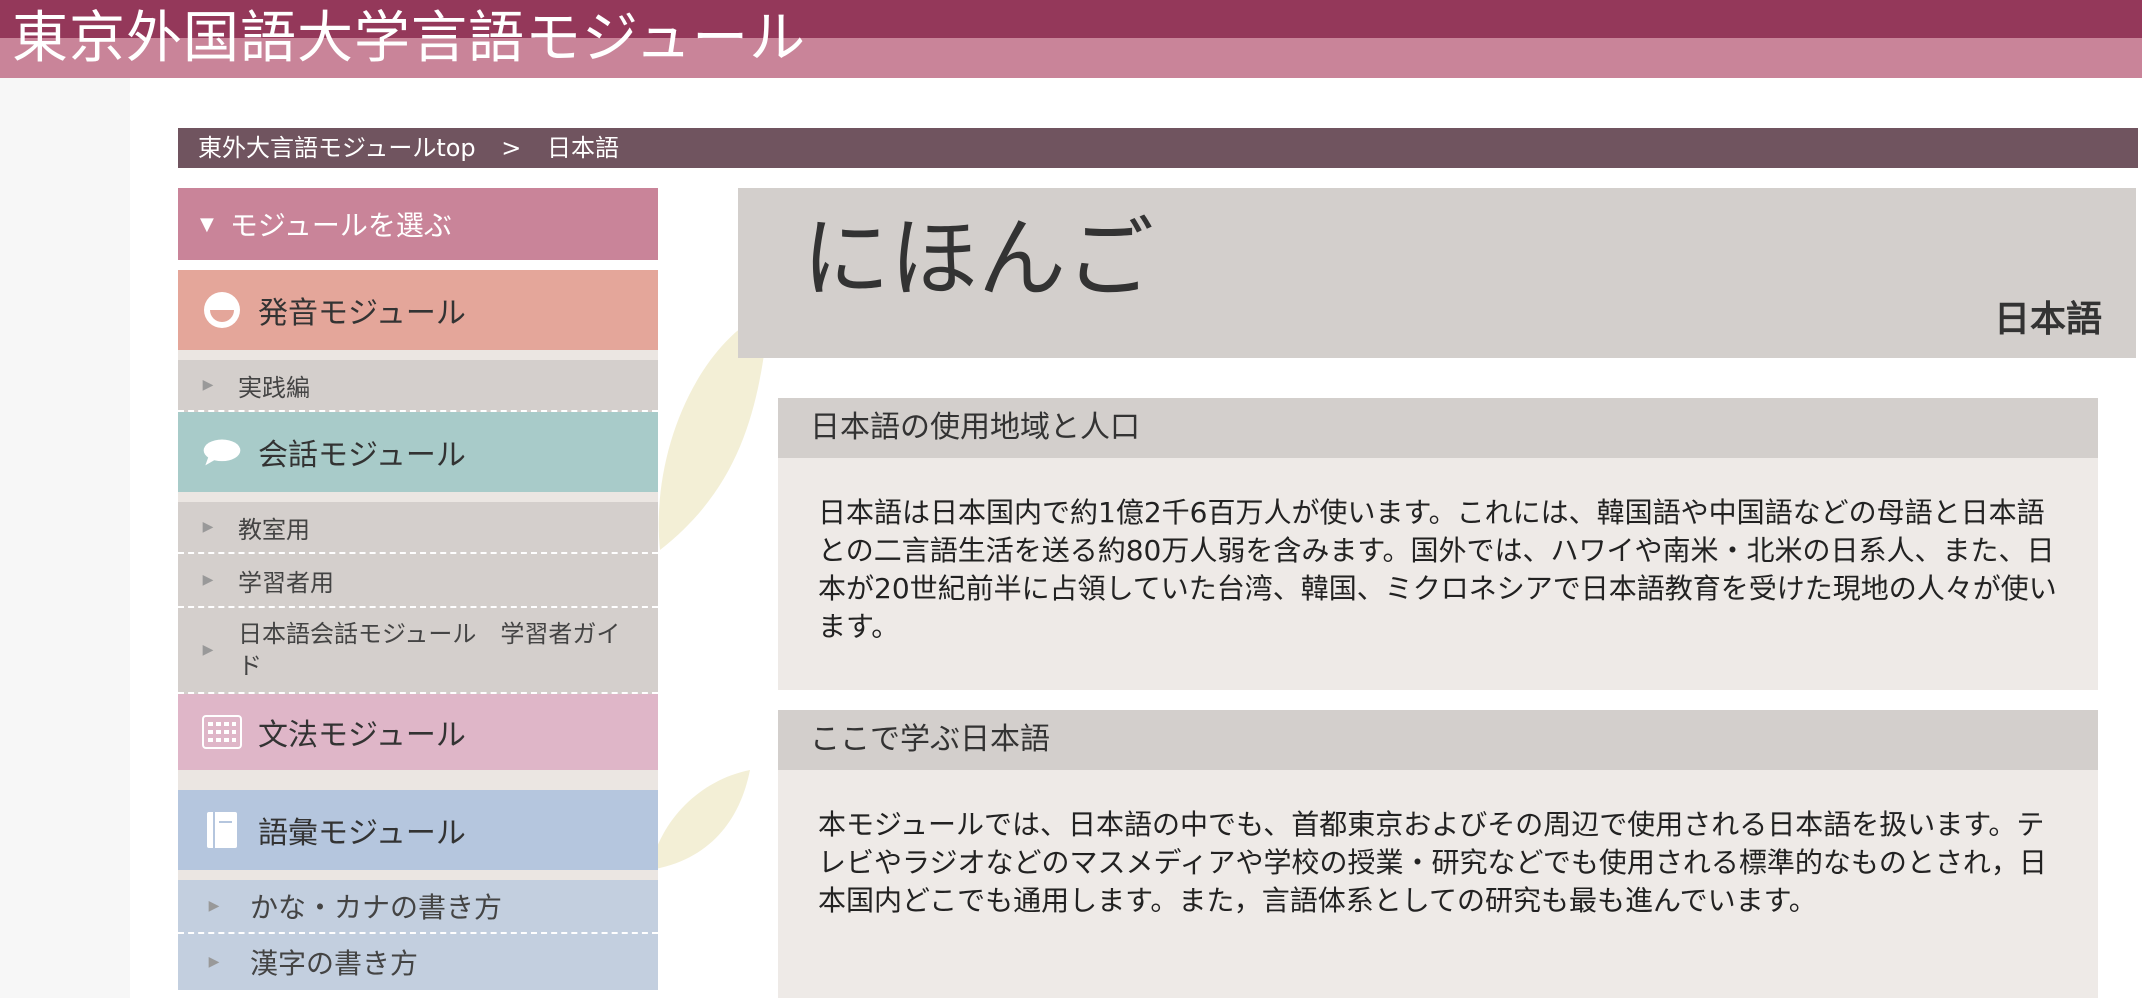 Image resolution: width=2142 pixels, height=998 pixels. What do you see at coordinates (222, 310) in the screenshot?
I see `smile-face-icon` at bounding box center [222, 310].